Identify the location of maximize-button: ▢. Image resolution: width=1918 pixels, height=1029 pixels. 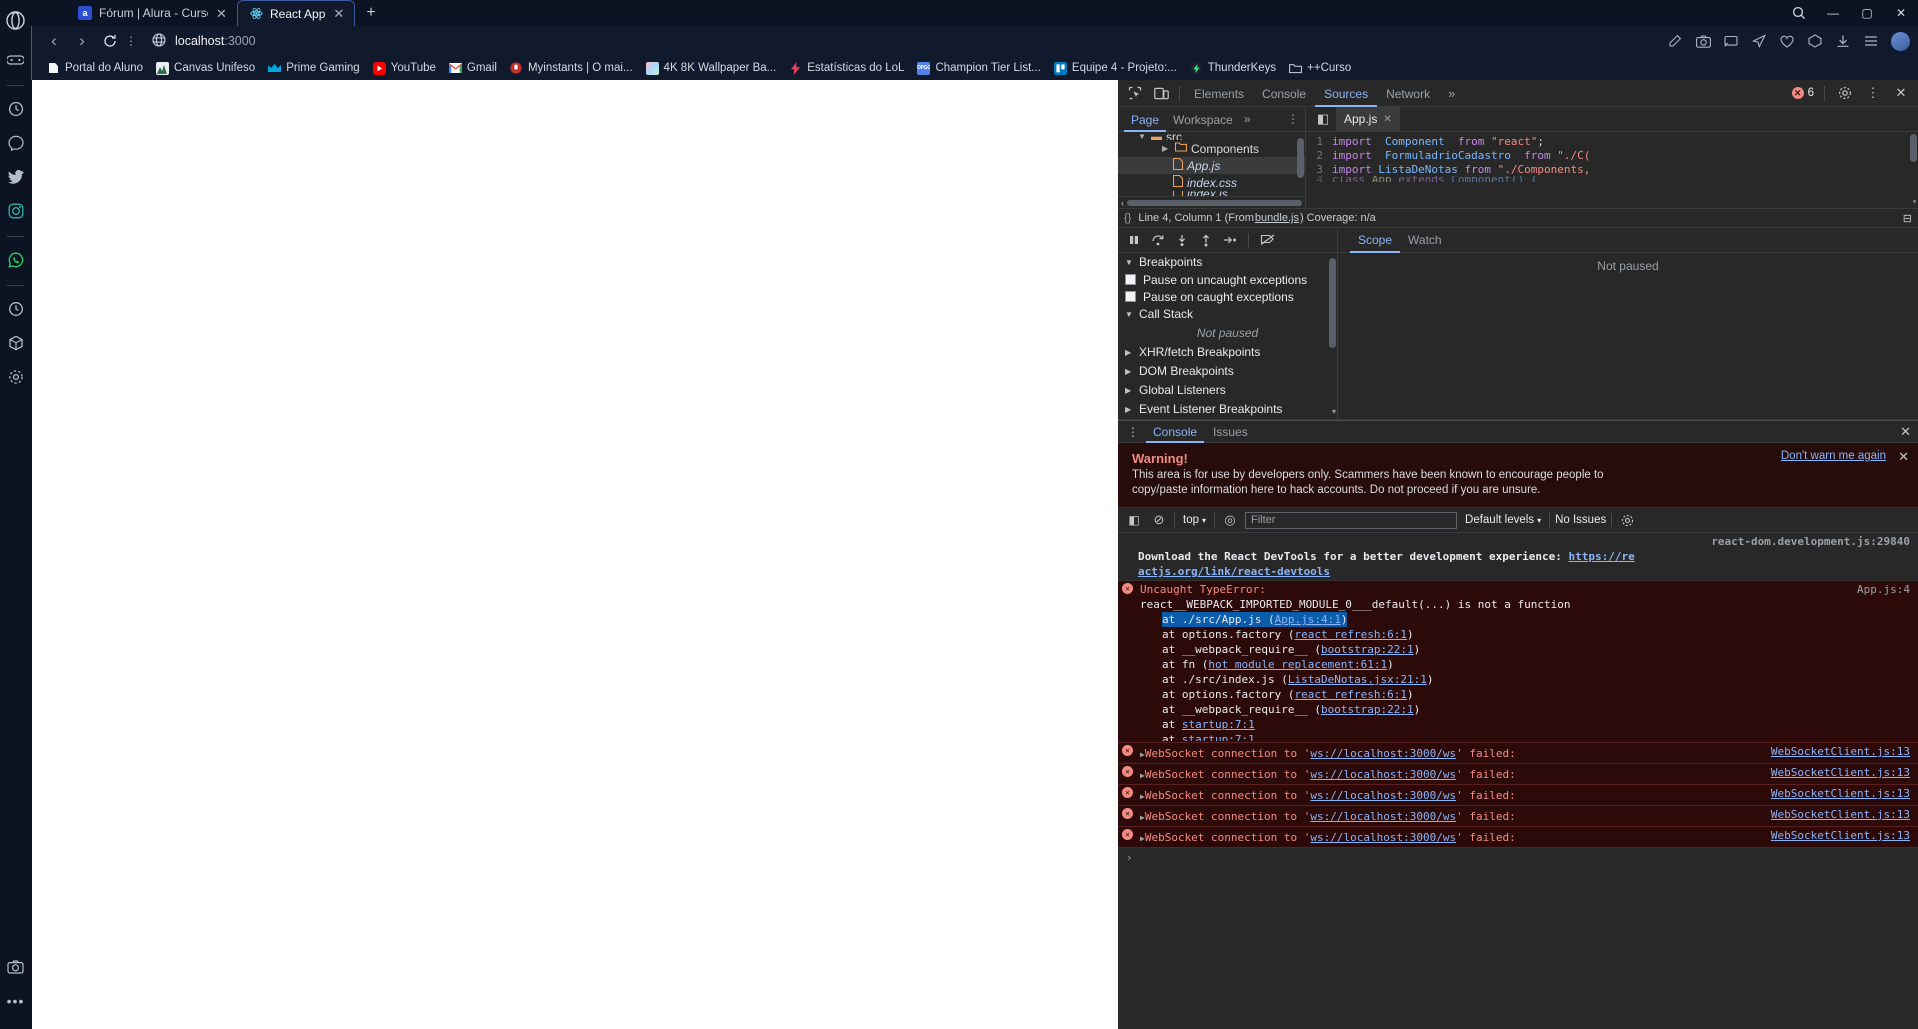
(1867, 13).